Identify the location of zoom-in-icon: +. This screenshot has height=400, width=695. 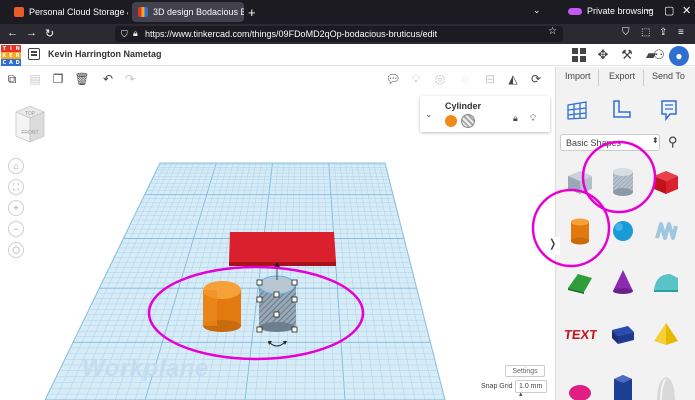
(16, 208).